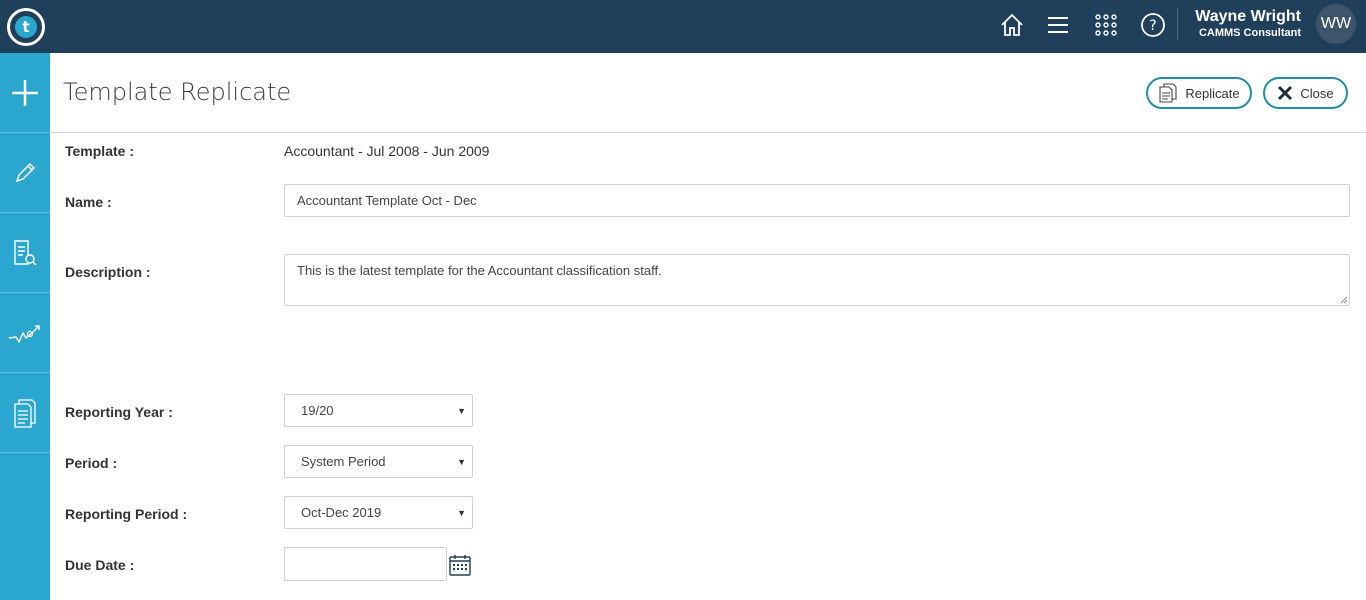  I want to click on documents-icon, so click(25, 413).